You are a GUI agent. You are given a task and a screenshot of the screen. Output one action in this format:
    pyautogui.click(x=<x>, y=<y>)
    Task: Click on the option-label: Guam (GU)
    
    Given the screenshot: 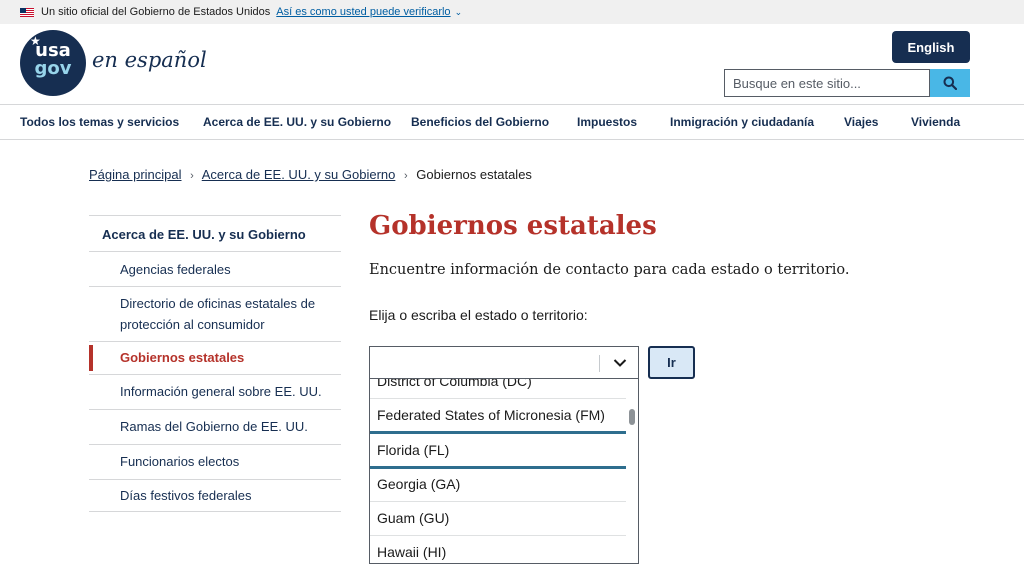 What is the action you would take?
    pyautogui.click(x=413, y=518)
    